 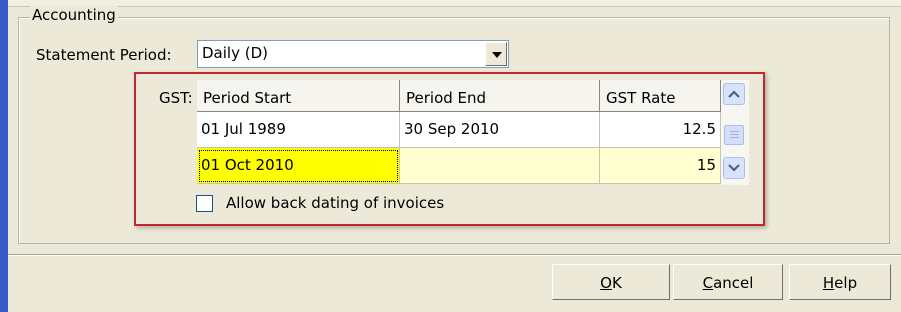 What do you see at coordinates (74, 15) in the screenshot?
I see `groupbox-title: Accounting` at bounding box center [74, 15].